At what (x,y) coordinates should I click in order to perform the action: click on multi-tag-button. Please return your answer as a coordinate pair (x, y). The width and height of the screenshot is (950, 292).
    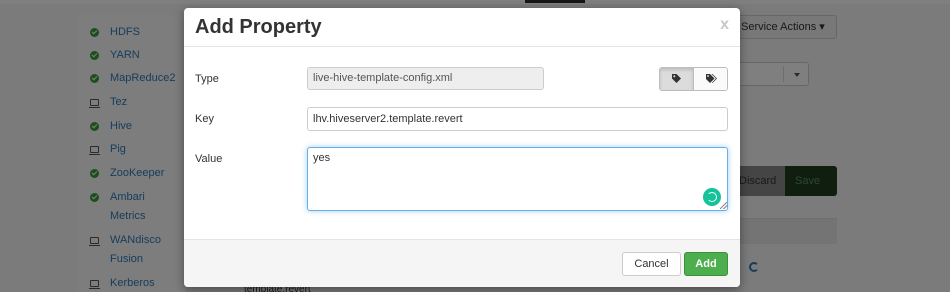
    Looking at the image, I should click on (710, 79).